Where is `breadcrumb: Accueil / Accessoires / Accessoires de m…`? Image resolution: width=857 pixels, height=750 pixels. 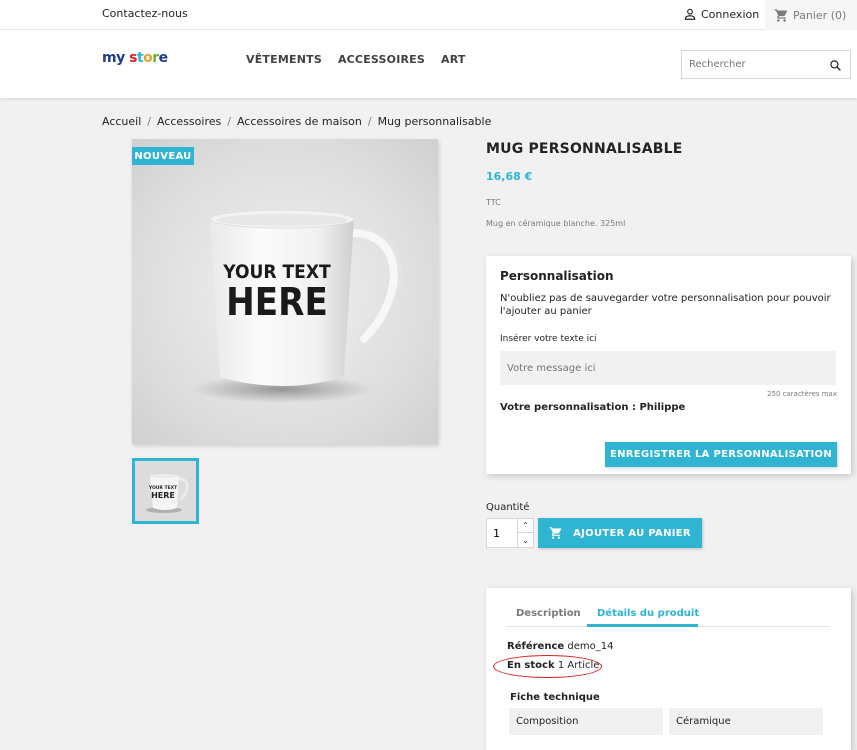 breadcrumb: Accueil / Accessoires / Accessoires de m… is located at coordinates (297, 121).